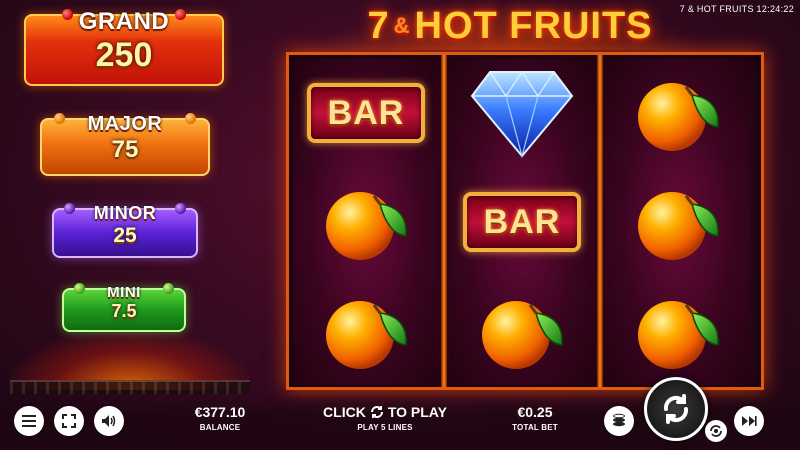 This screenshot has width=800, height=450. Describe the element at coordinates (385, 427) in the screenshot. I see `lines-label: PLAY 5 LINES` at that location.